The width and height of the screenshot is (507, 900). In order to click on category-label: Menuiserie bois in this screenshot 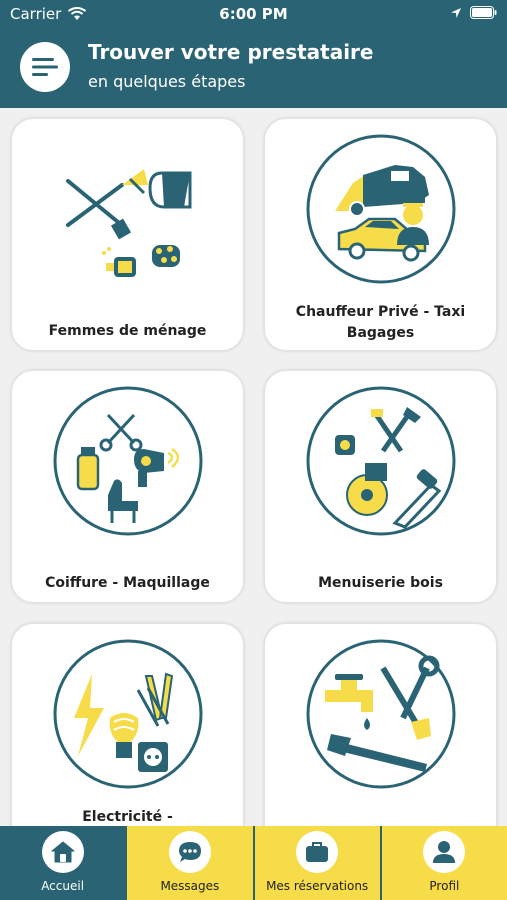, I will do `click(380, 583)`.